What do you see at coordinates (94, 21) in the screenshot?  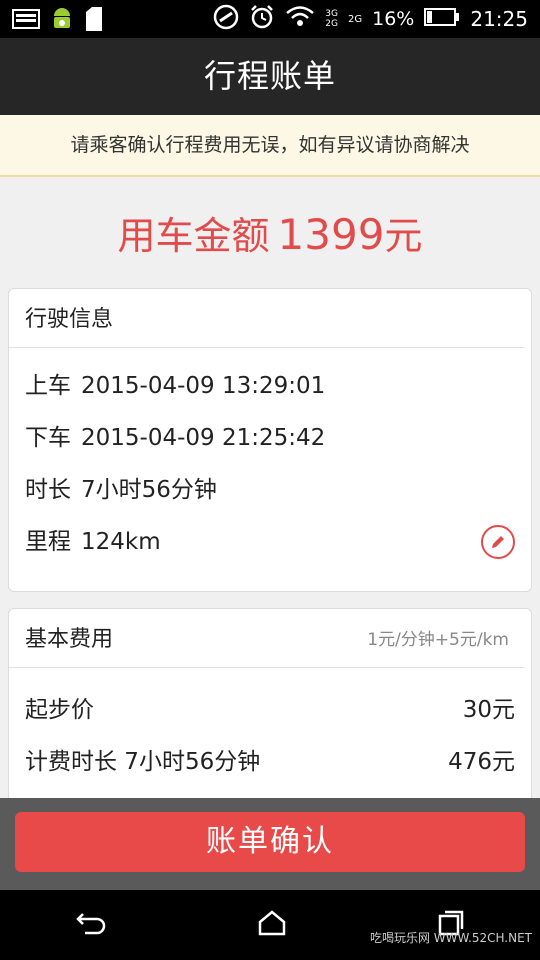 I see `sdcard-icon` at bounding box center [94, 21].